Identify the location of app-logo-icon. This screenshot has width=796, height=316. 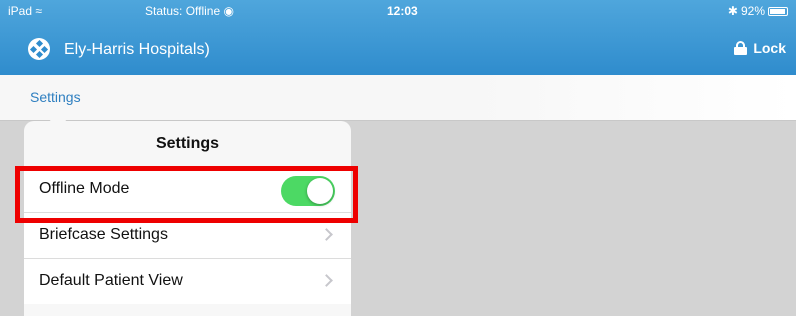
(39, 49).